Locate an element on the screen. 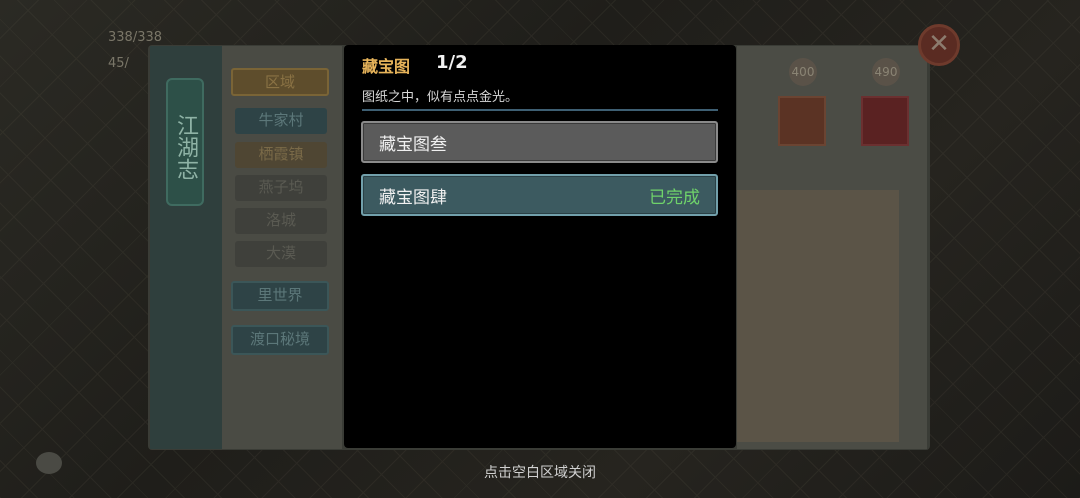 This screenshot has width=1080, height=498. tap-to-close-hint: 点击空白区域关闭 is located at coordinates (540, 472).